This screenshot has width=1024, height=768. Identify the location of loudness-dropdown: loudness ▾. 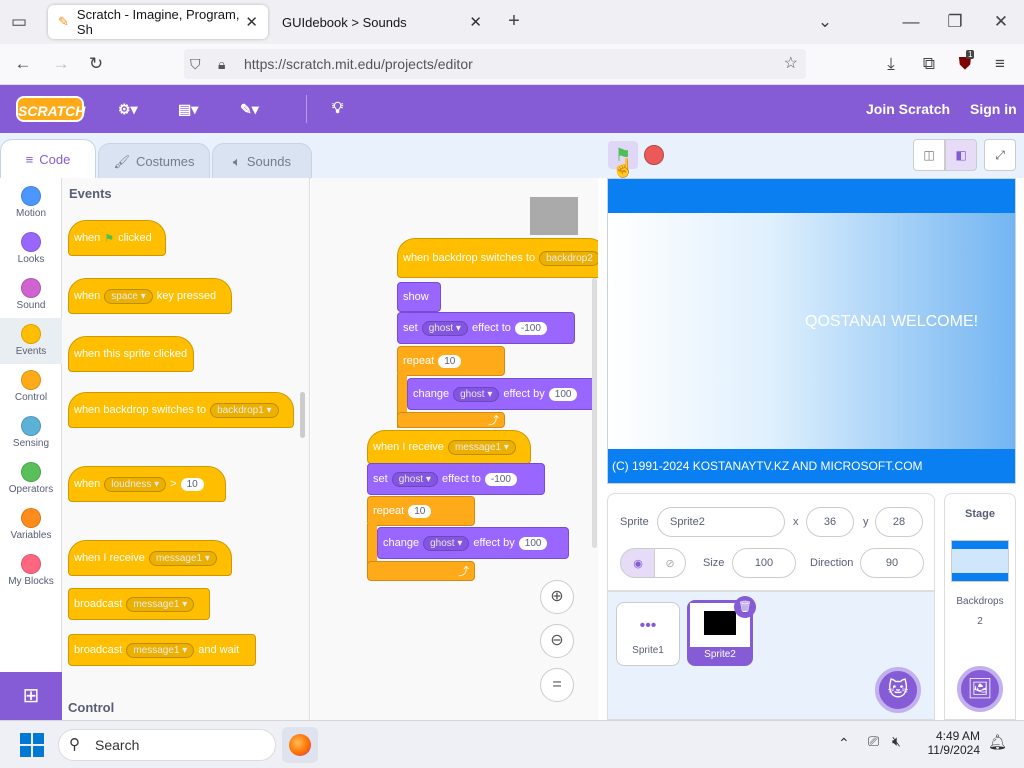
(135, 484).